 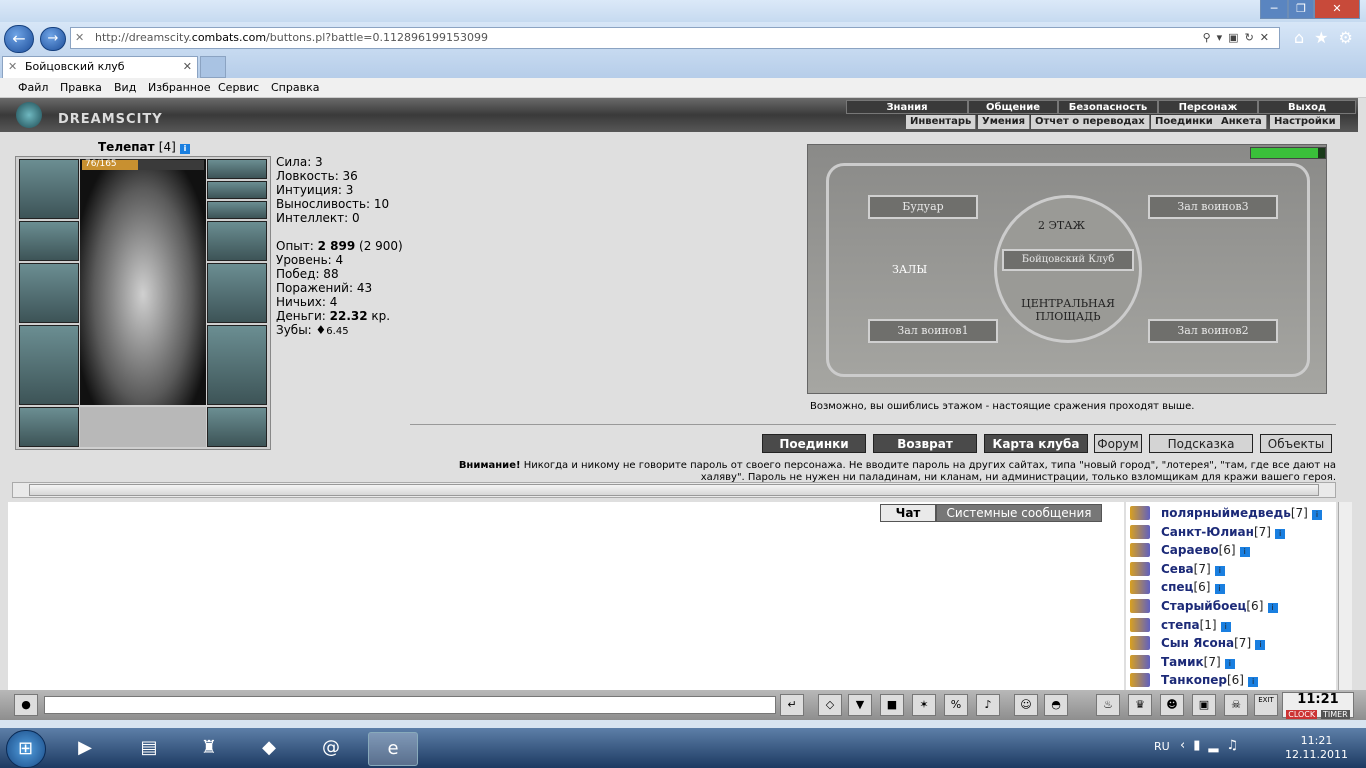 What do you see at coordinates (925, 443) in the screenshot?
I see `return-button: Возврат` at bounding box center [925, 443].